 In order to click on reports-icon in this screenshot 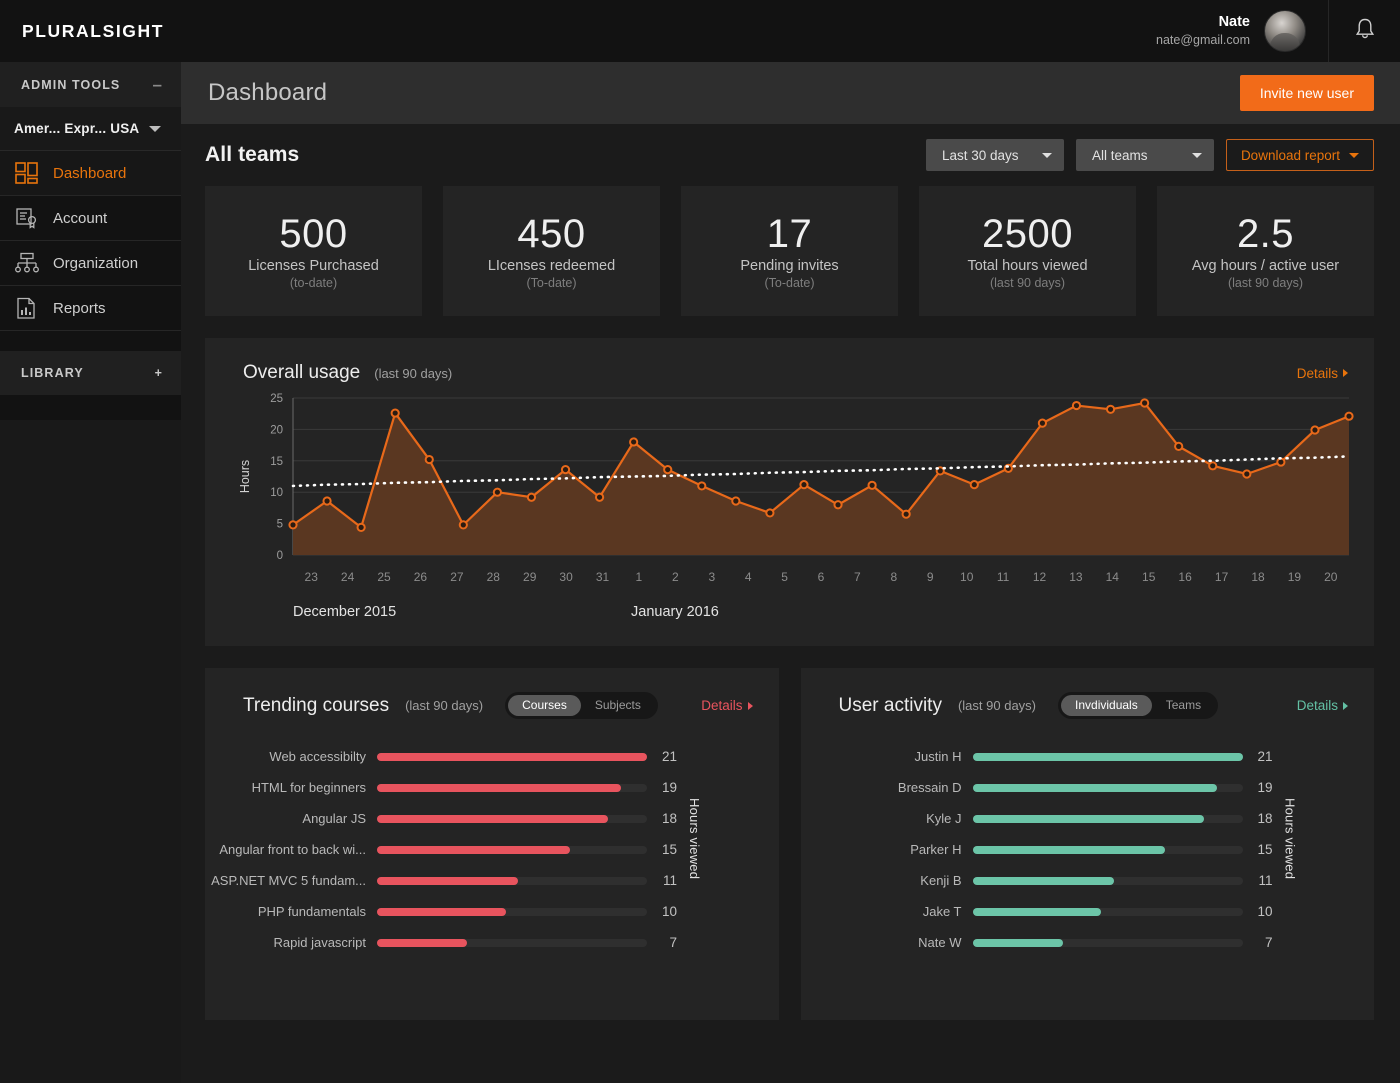, I will do `click(27, 308)`.